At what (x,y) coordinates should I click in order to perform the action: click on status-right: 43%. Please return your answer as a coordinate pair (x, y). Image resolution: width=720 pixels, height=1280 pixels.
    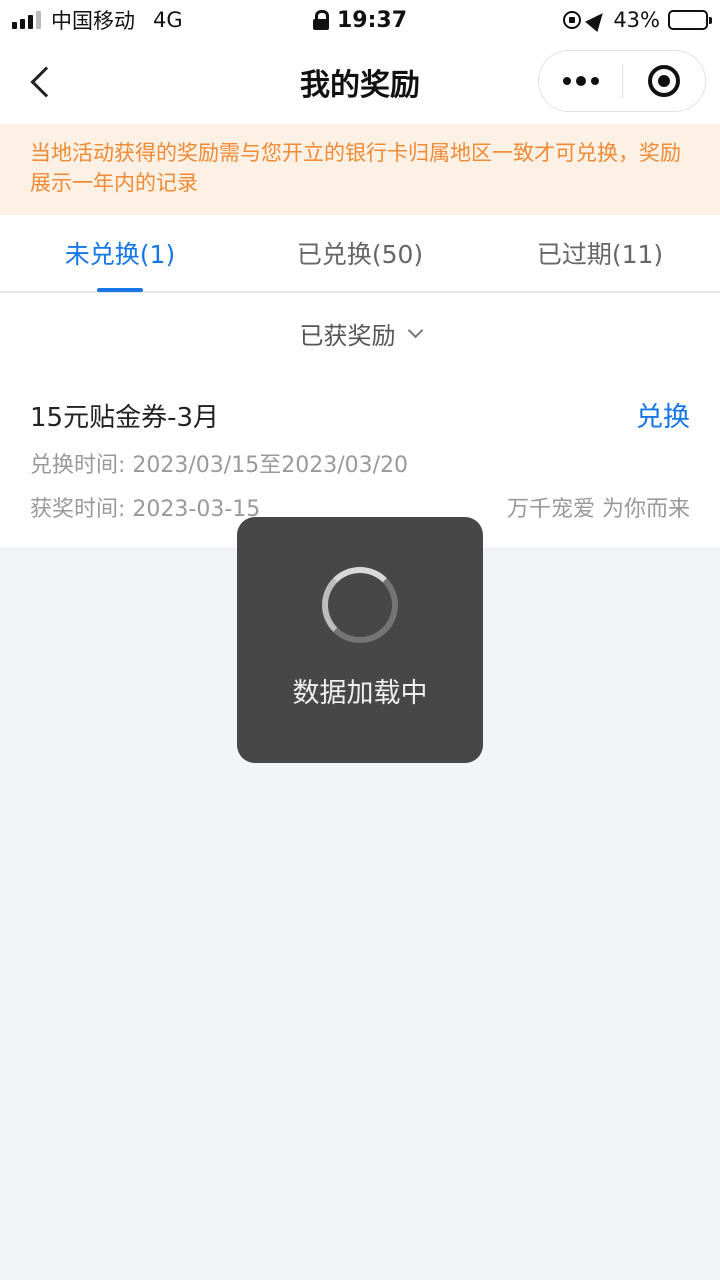
    Looking at the image, I should click on (637, 20).